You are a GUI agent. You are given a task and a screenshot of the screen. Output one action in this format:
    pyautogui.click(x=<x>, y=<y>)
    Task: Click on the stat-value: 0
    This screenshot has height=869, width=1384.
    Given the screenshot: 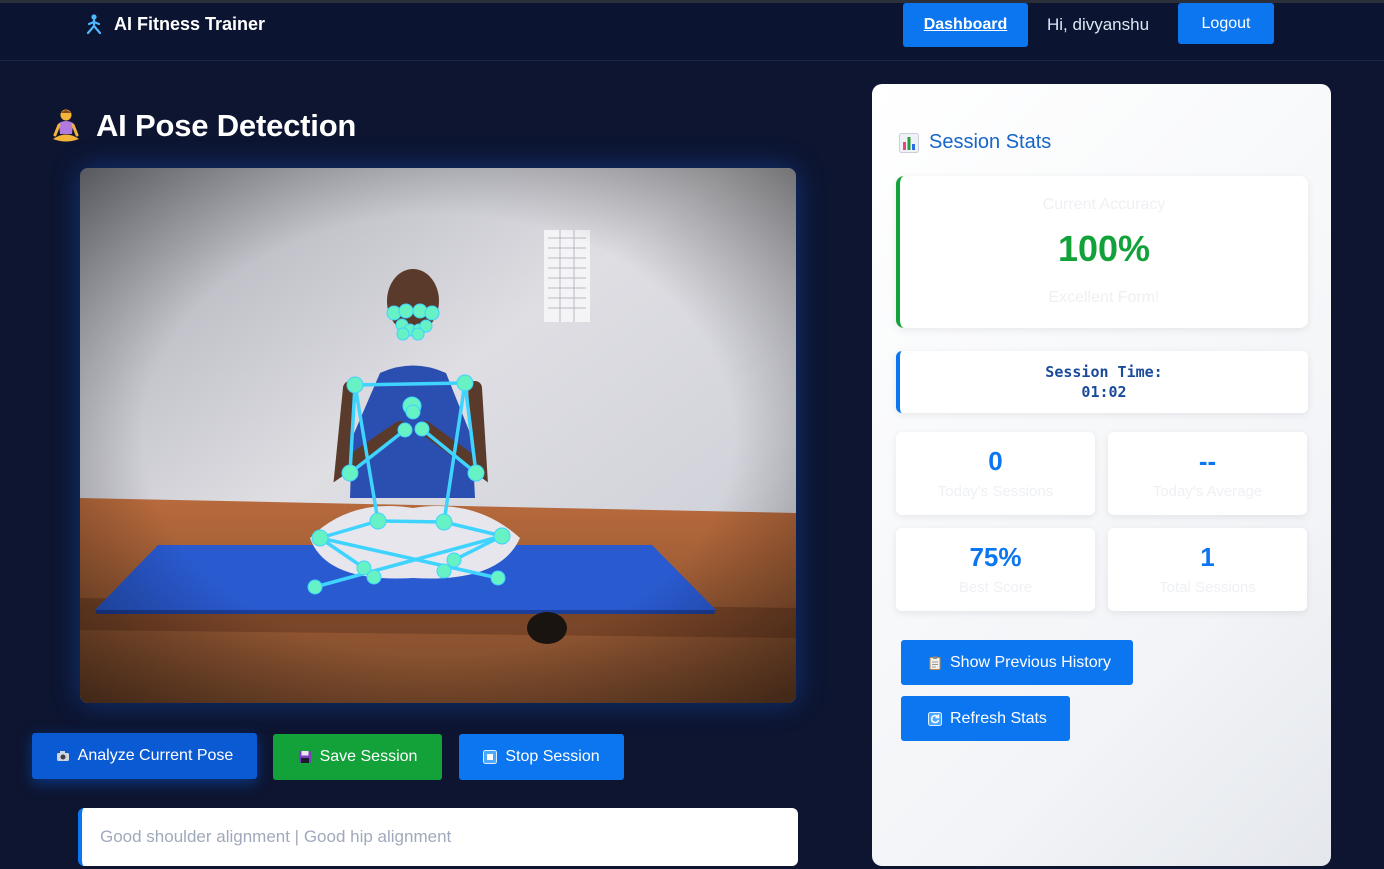 What is the action you would take?
    pyautogui.click(x=995, y=461)
    